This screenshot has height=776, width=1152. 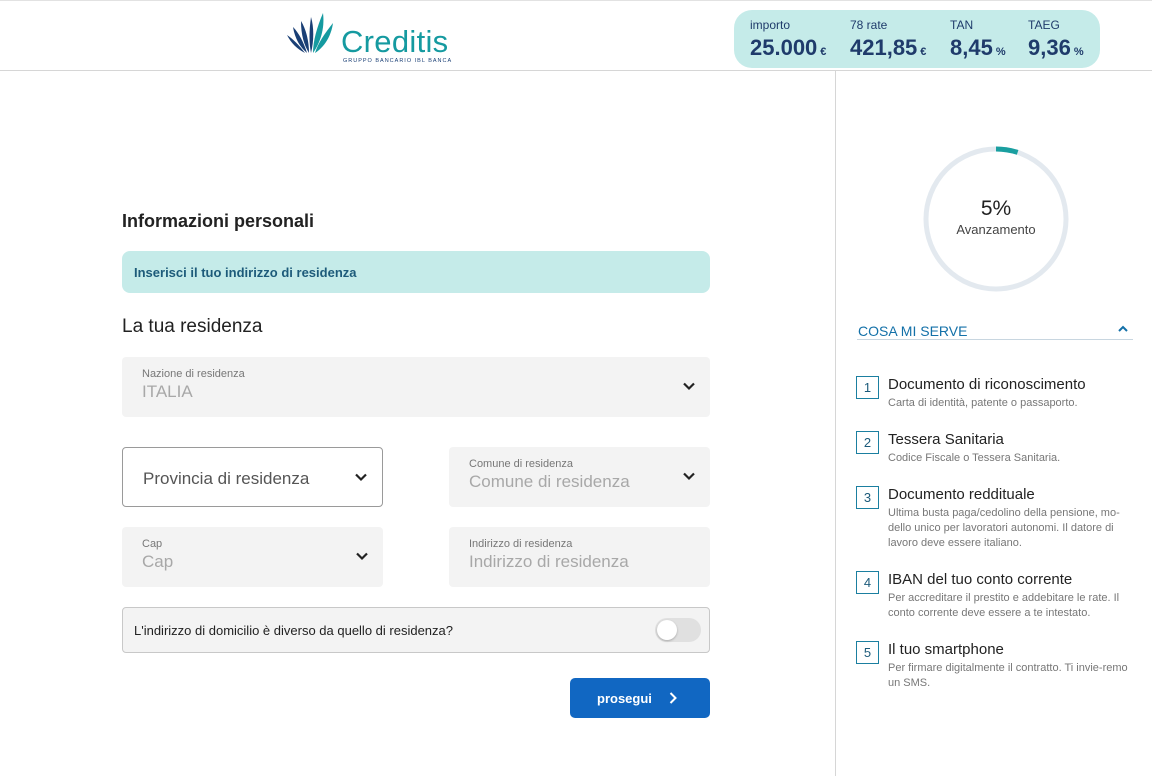 What do you see at coordinates (521, 544) in the screenshot?
I see `indirizzo-label: Indirizzo di residenza` at bounding box center [521, 544].